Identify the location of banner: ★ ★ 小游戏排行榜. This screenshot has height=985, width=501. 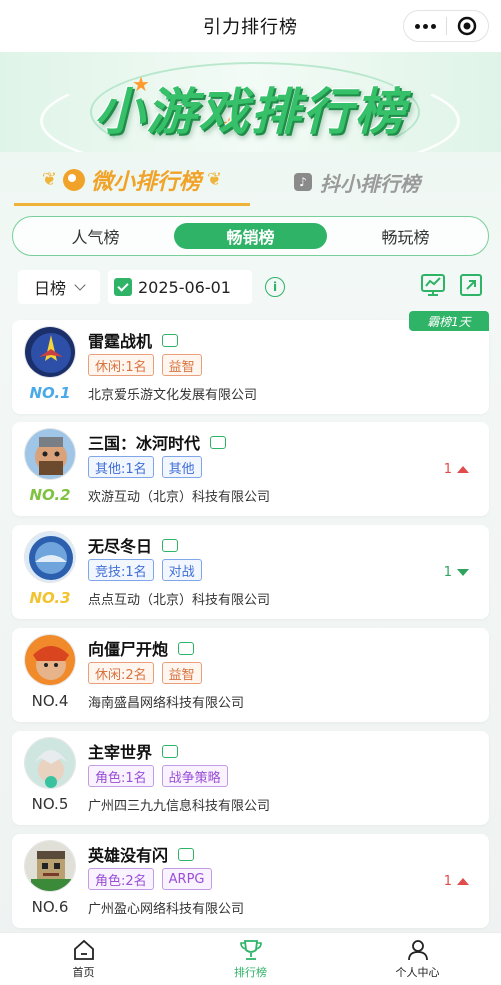
(250, 102).